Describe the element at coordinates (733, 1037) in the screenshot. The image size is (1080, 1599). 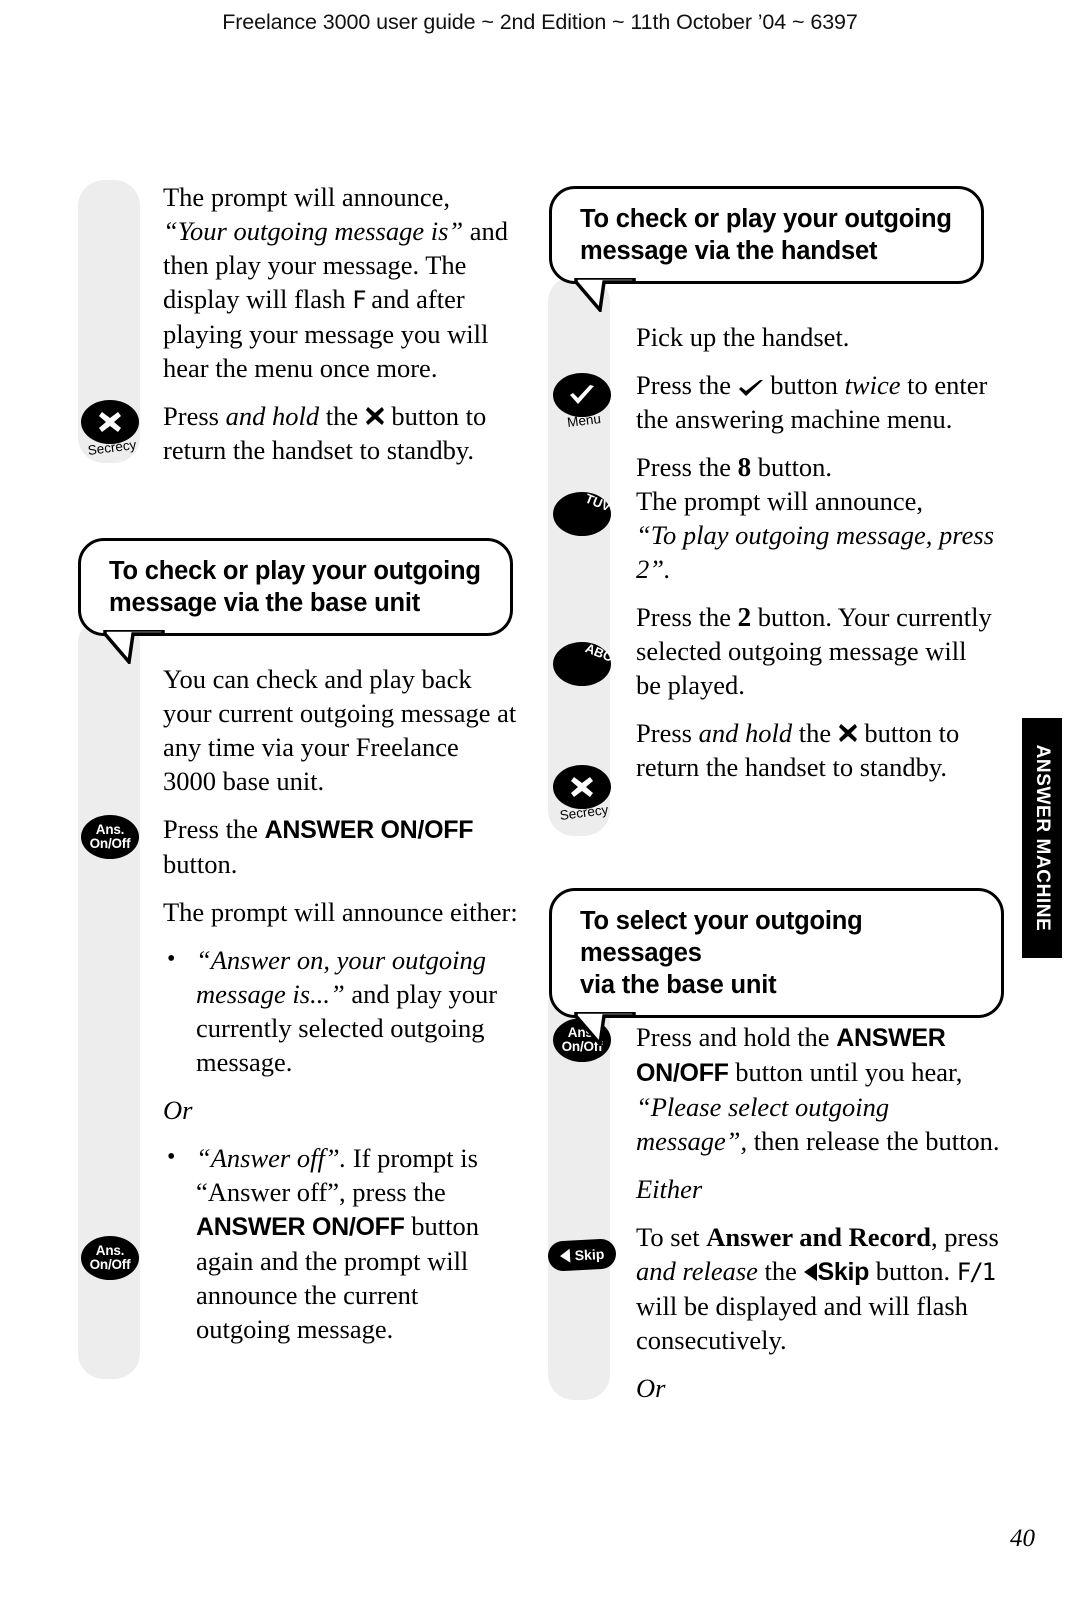
I see `right2-para1-a: Press and hold the` at that location.